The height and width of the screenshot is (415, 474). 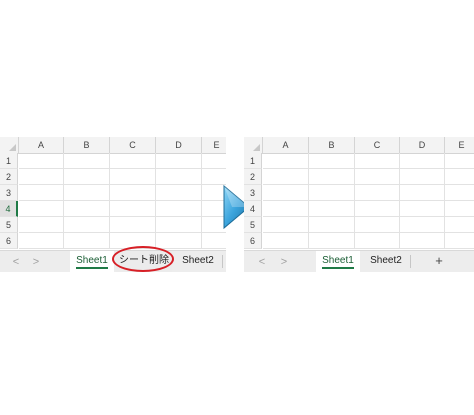 I want to click on grid-after: A B C D E 1 2 3 4 5 6, so click(x=359, y=193).